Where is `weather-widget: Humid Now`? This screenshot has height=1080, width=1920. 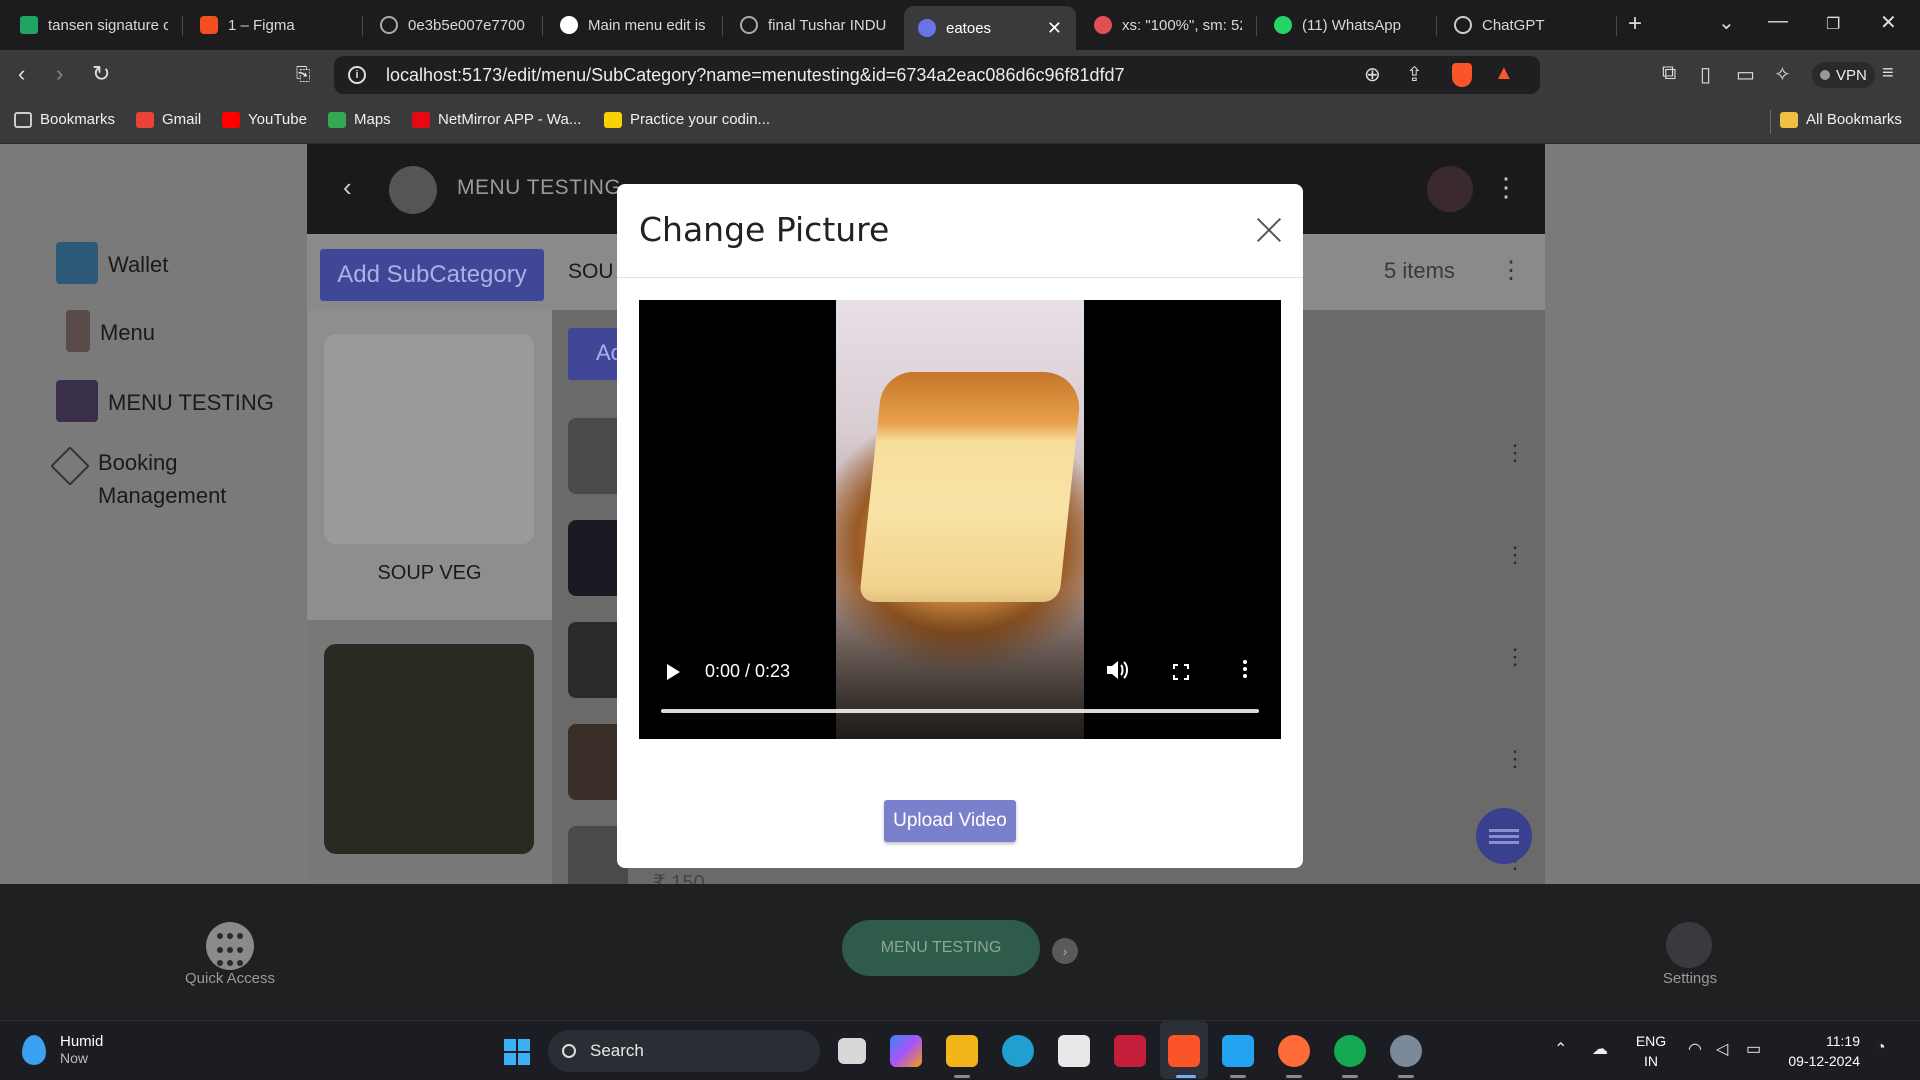 weather-widget: Humid Now is located at coordinates (62, 1049).